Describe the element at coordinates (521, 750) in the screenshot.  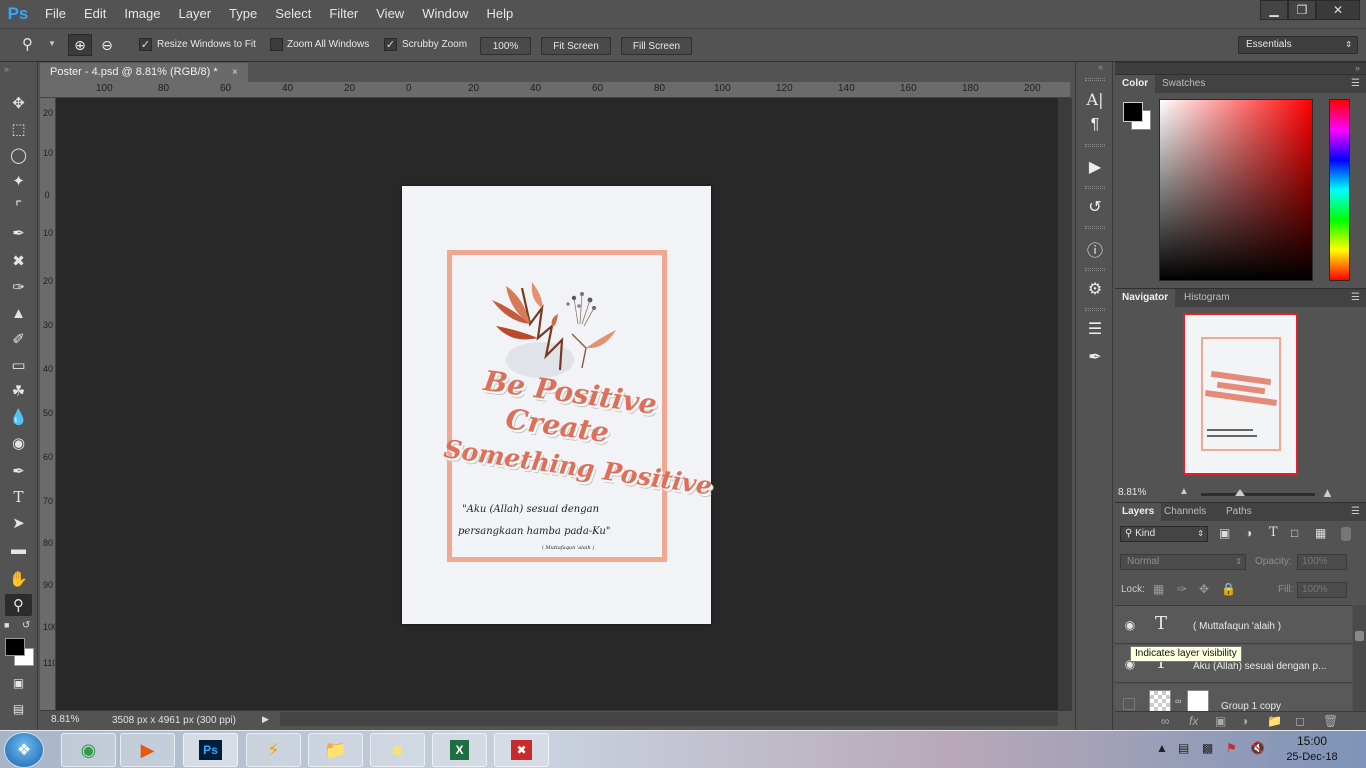
I see `taskbar-pdf-reader: ✖` at that location.